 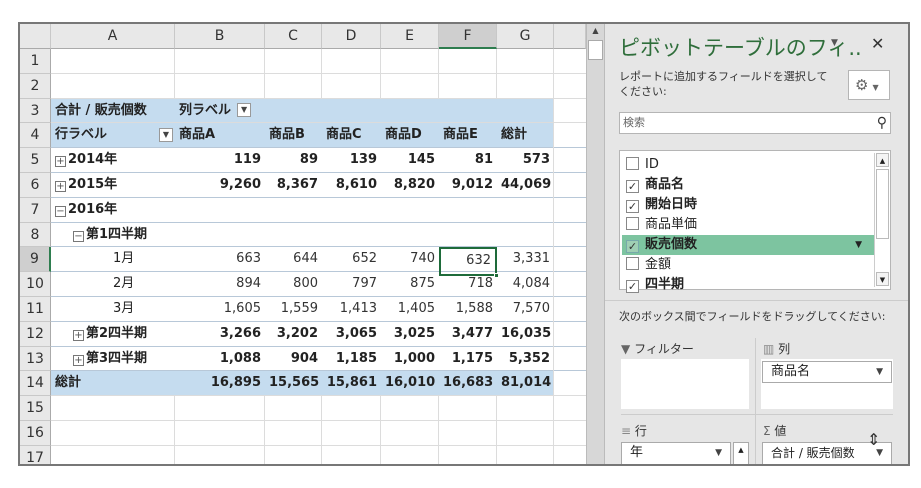 What do you see at coordinates (35, 136) in the screenshot?
I see `row-header-4: 4` at bounding box center [35, 136].